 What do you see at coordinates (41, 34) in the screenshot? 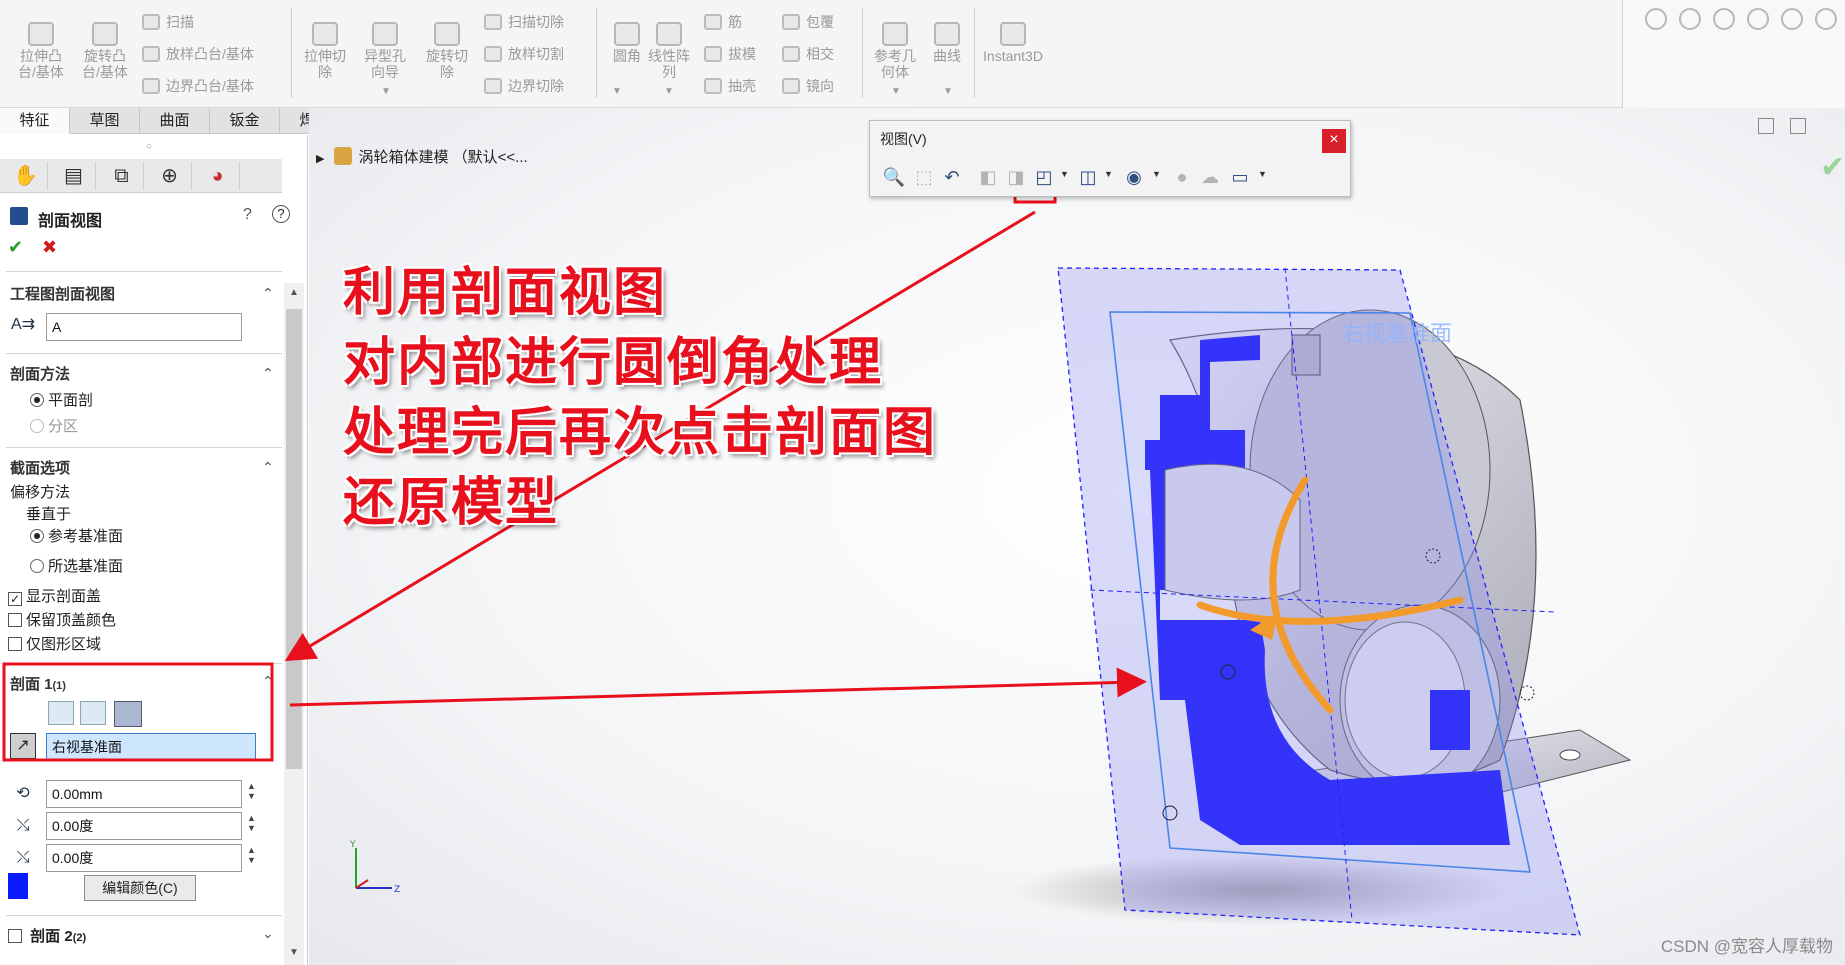
I see `extrude-boss-icon` at bounding box center [41, 34].